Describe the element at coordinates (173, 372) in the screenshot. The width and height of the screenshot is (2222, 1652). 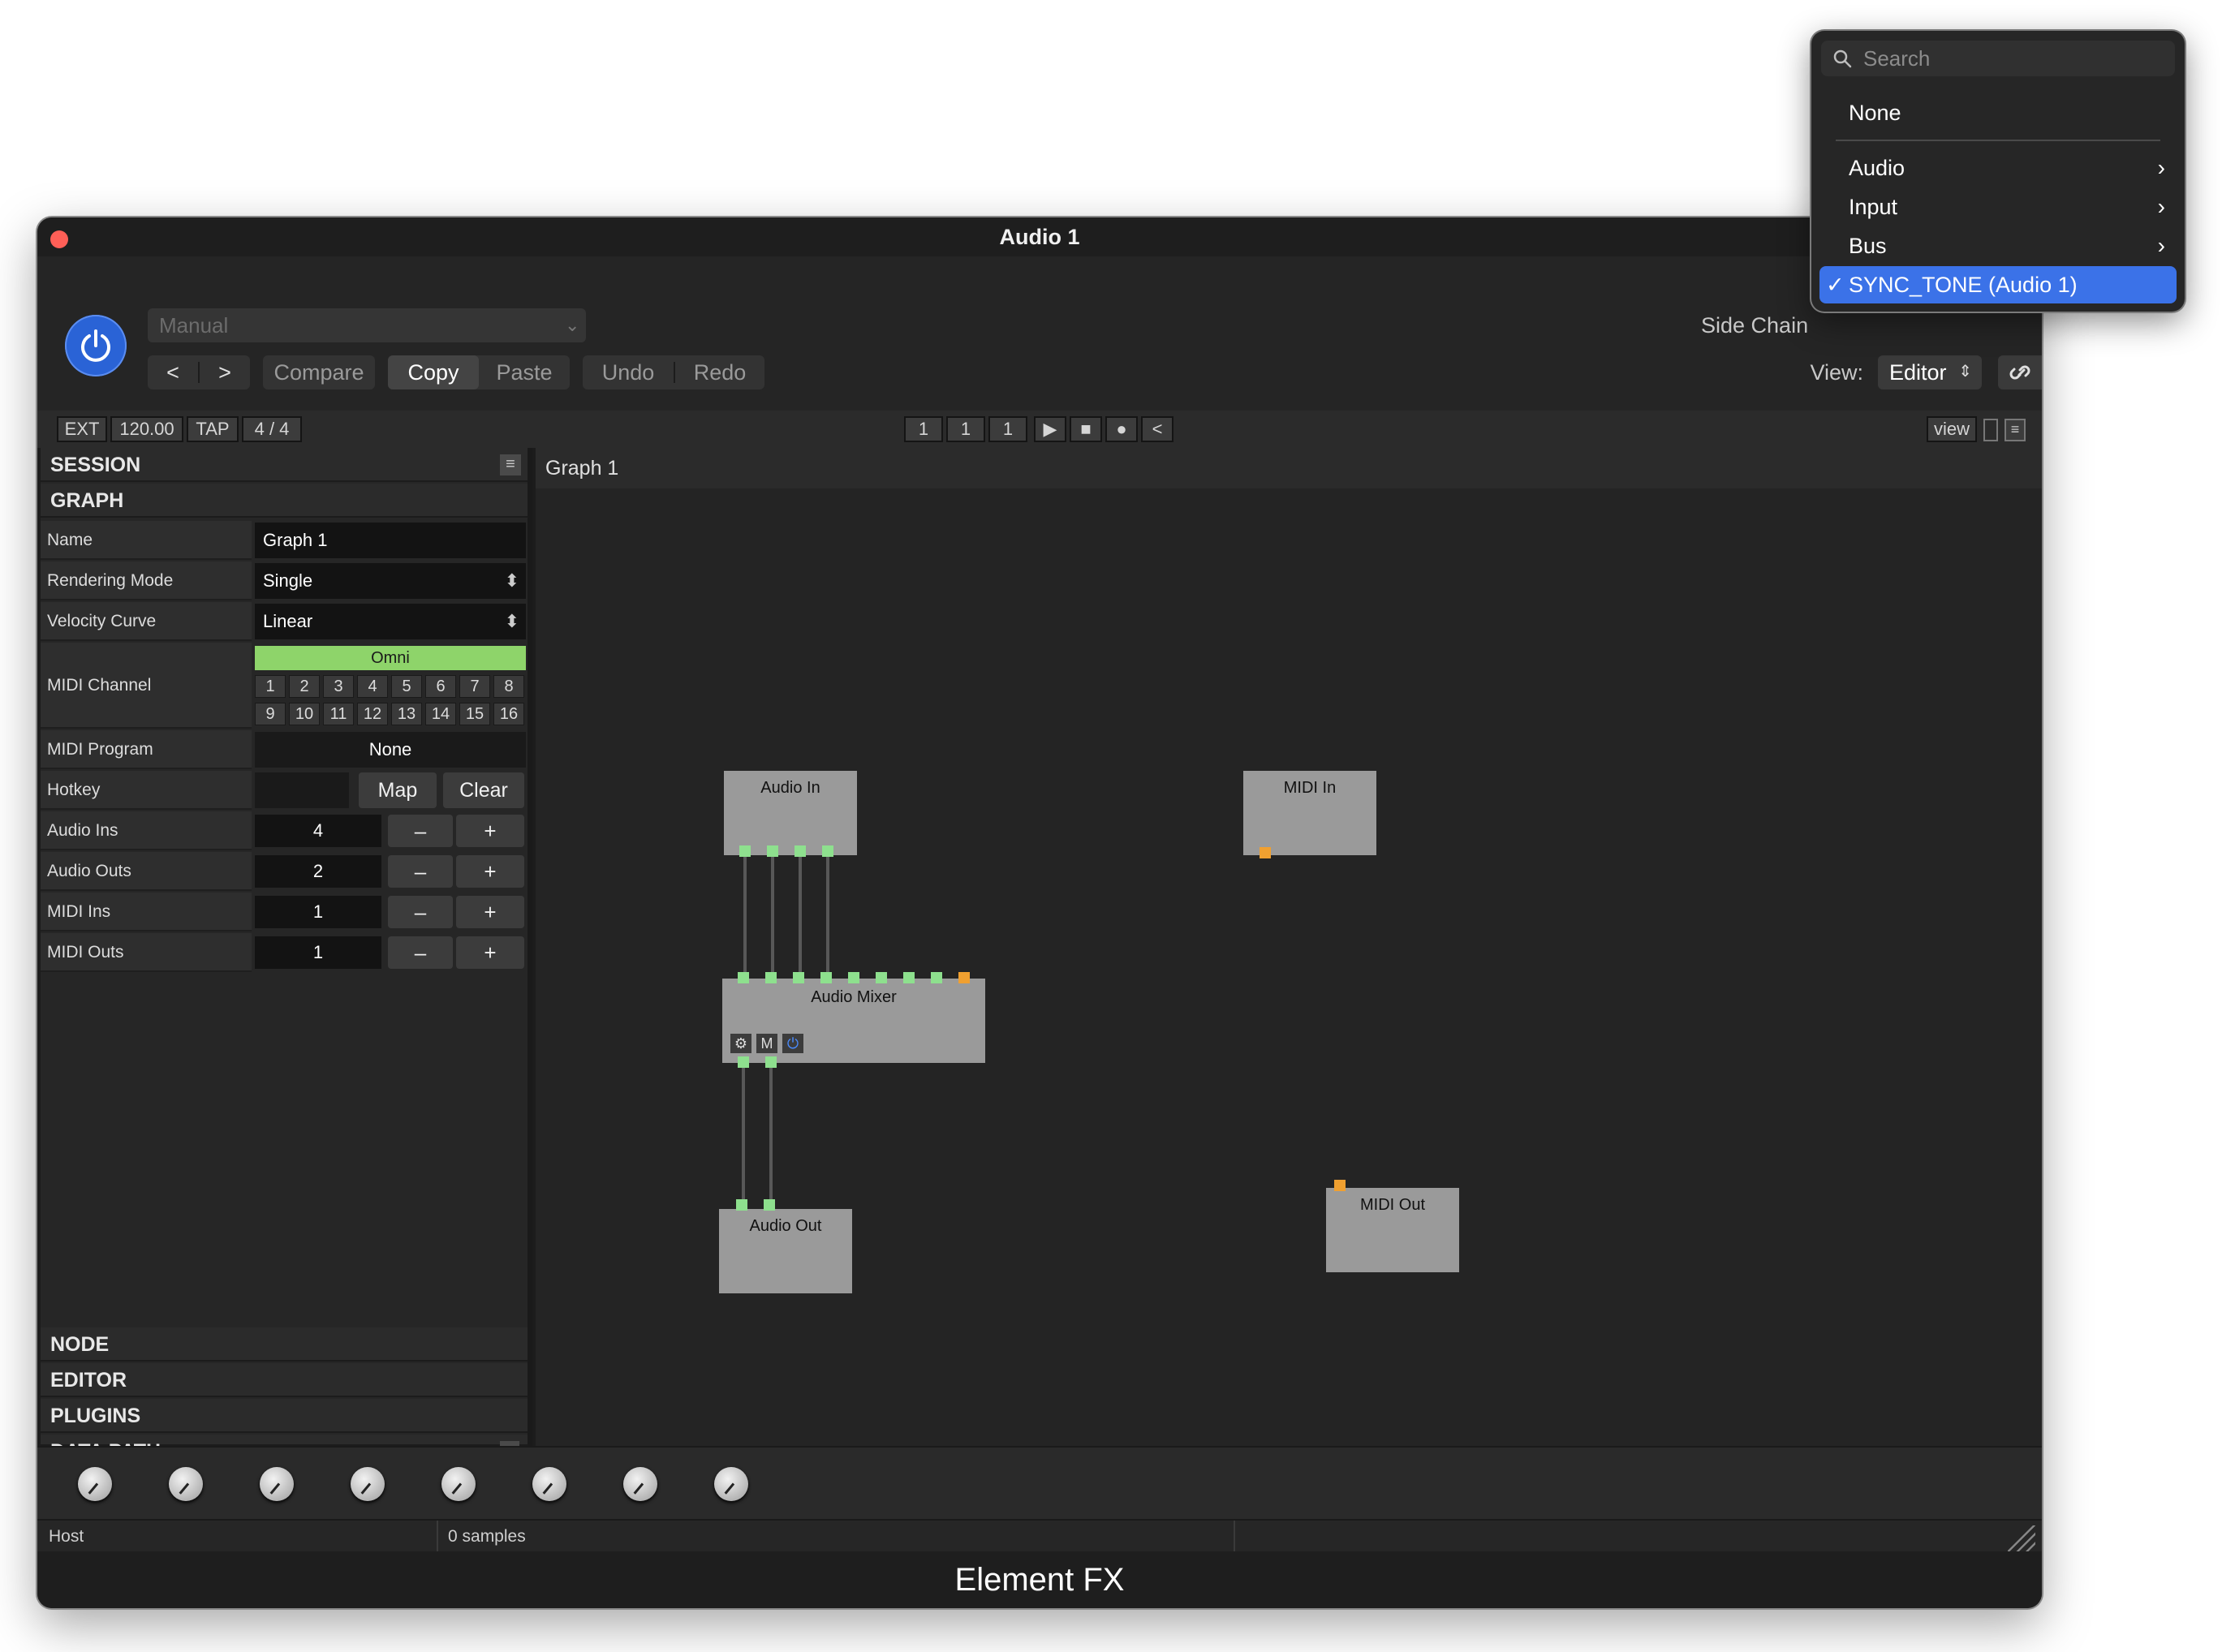
I see `prev-preset-button: <` at that location.